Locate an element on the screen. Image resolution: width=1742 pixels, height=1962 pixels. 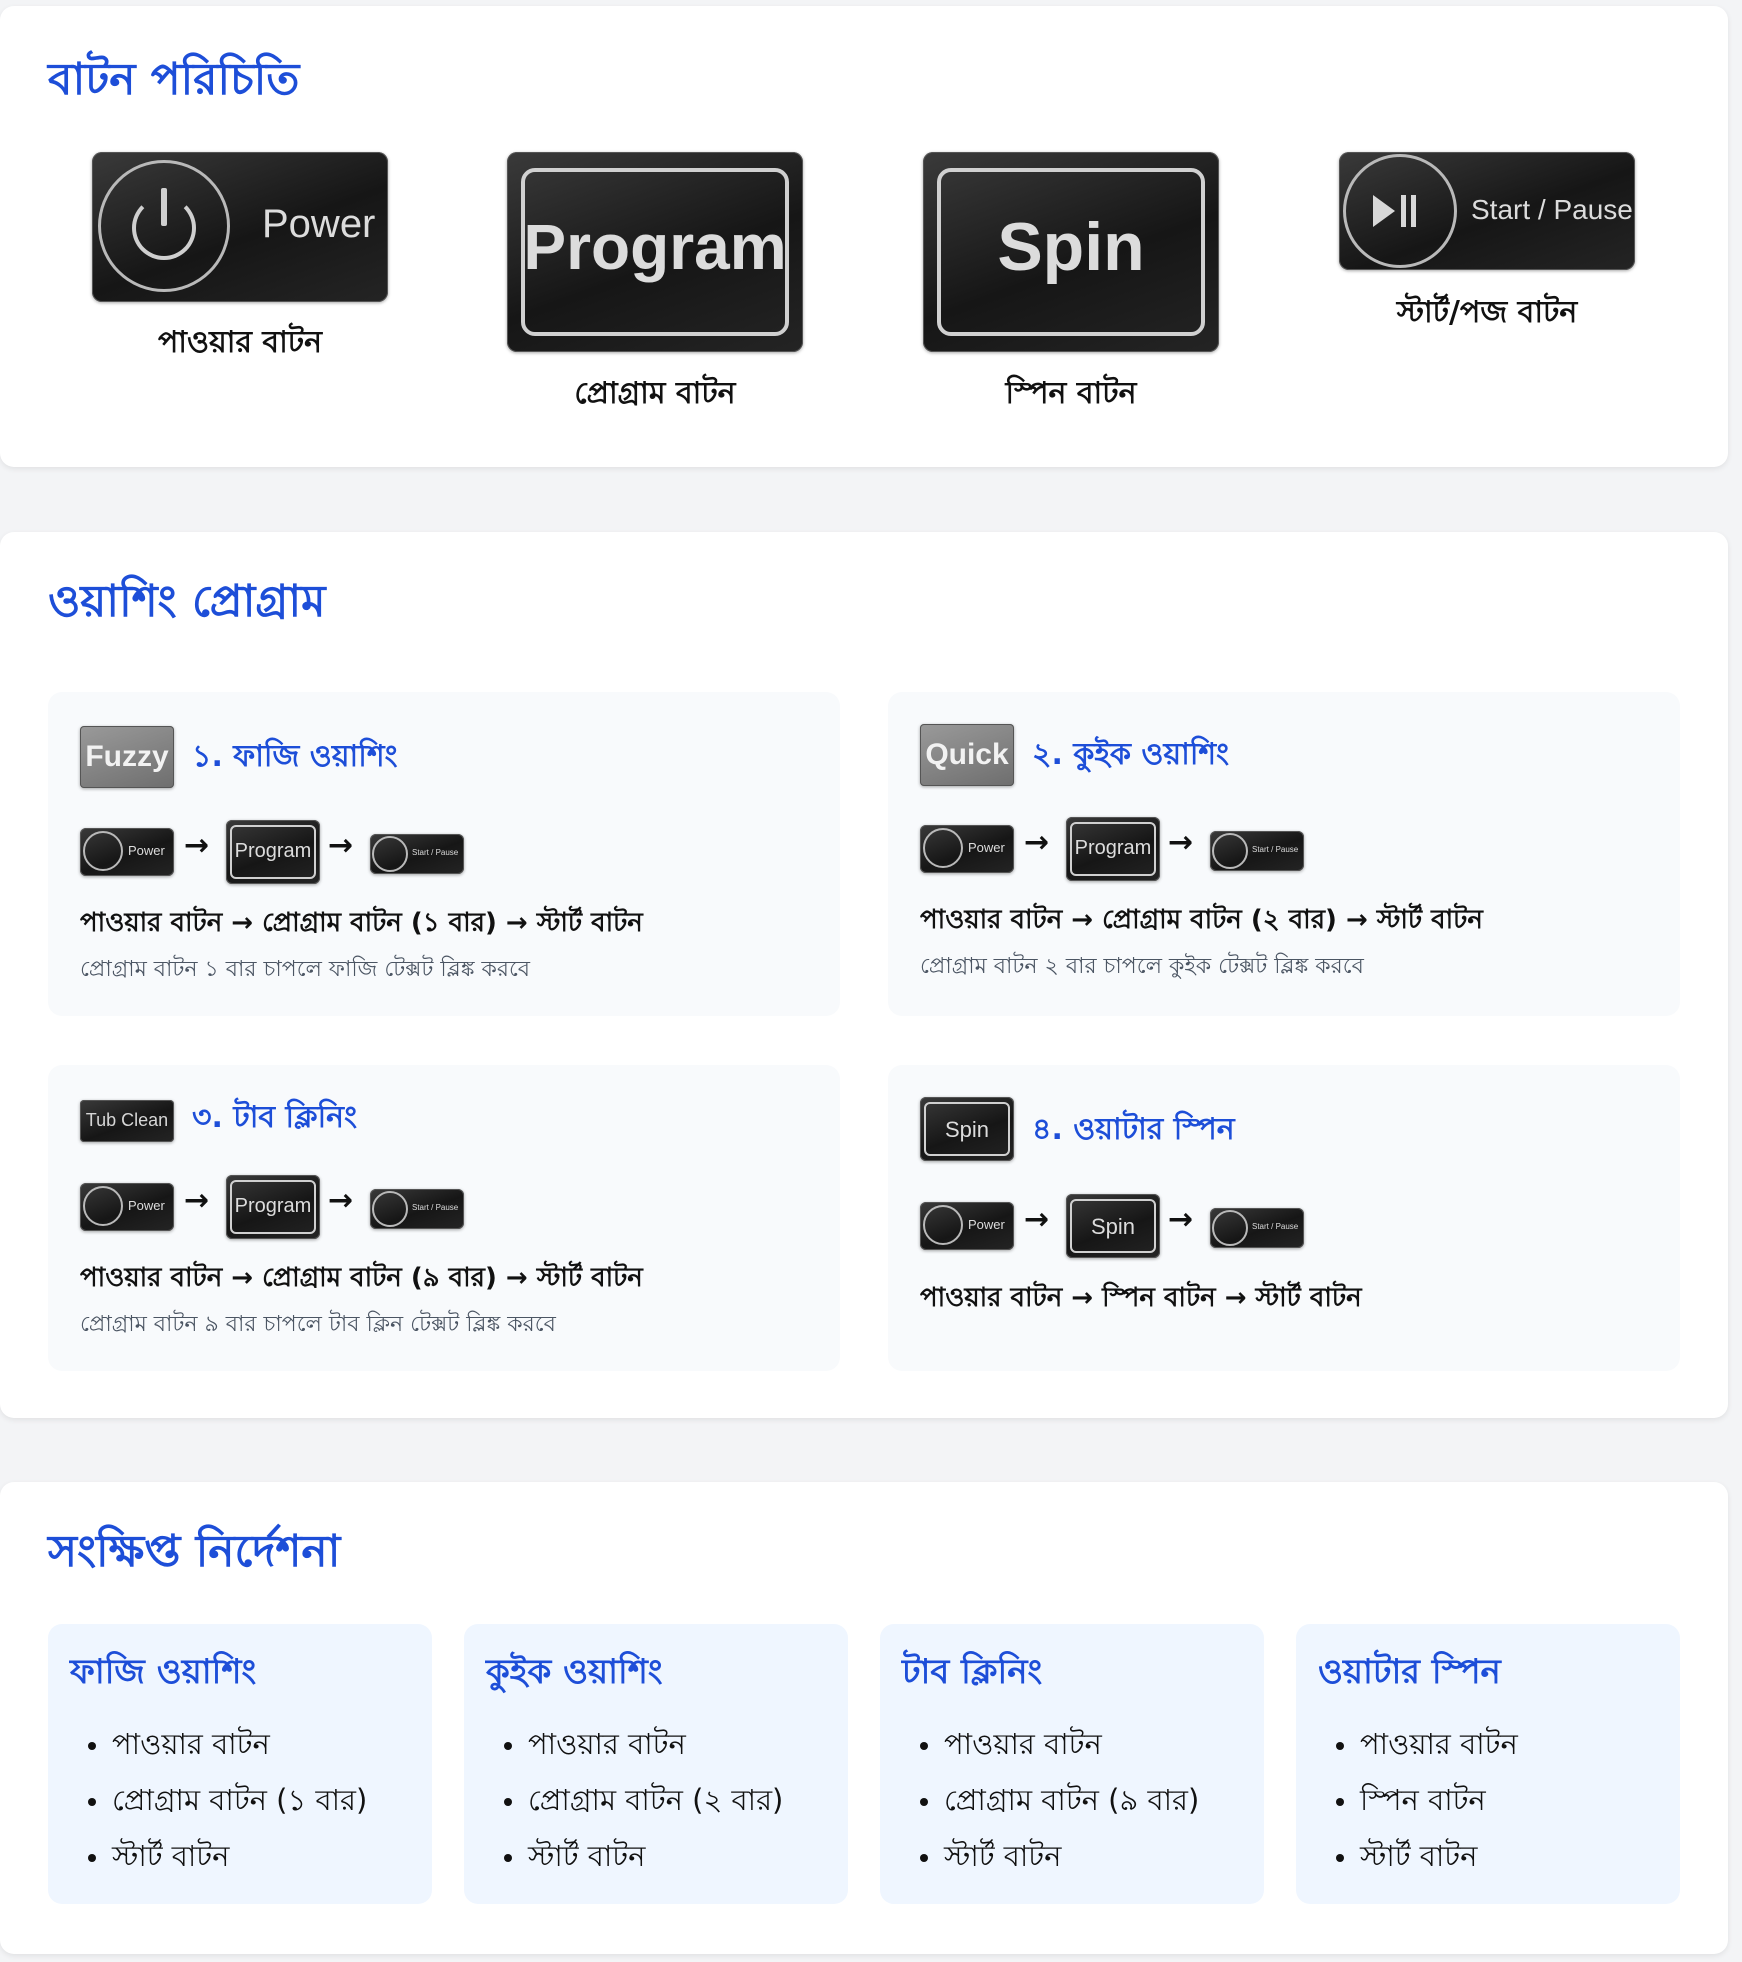
summary-card-title: কুইক ওয়াশিং is located at coordinates (574, 1672).